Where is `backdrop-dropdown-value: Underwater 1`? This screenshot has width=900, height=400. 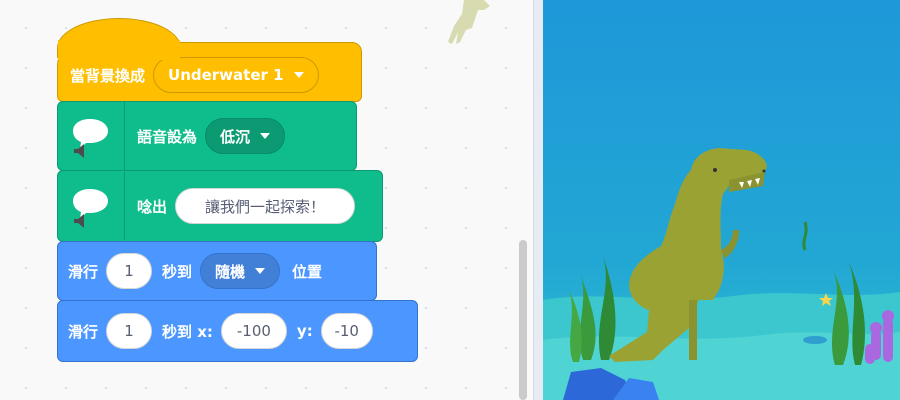
backdrop-dropdown-value: Underwater 1 is located at coordinates (226, 75).